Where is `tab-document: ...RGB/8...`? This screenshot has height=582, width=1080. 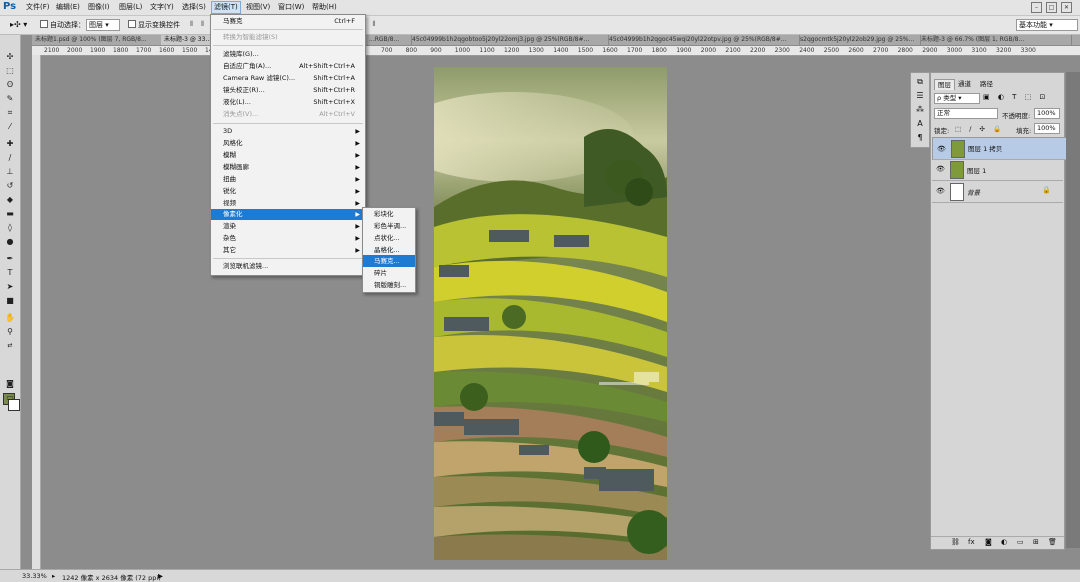 tab-document: ...RGB/8... is located at coordinates (389, 40).